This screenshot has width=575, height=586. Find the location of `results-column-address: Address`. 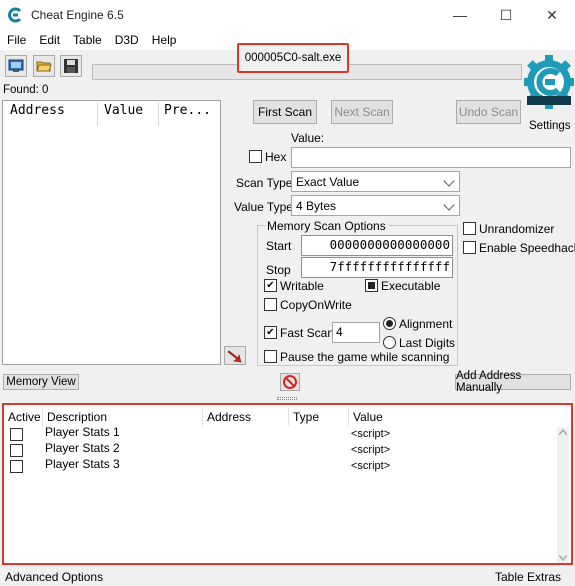

results-column-address: Address is located at coordinates (37, 110).